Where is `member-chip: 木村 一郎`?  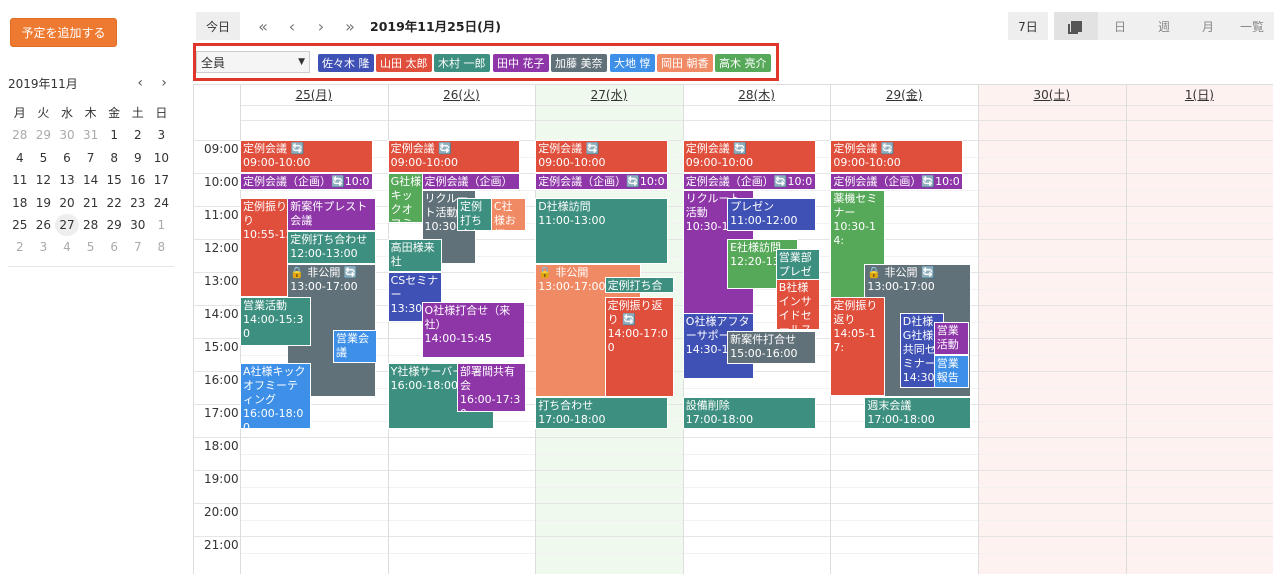
member-chip: 木村 一郎 is located at coordinates (462, 63).